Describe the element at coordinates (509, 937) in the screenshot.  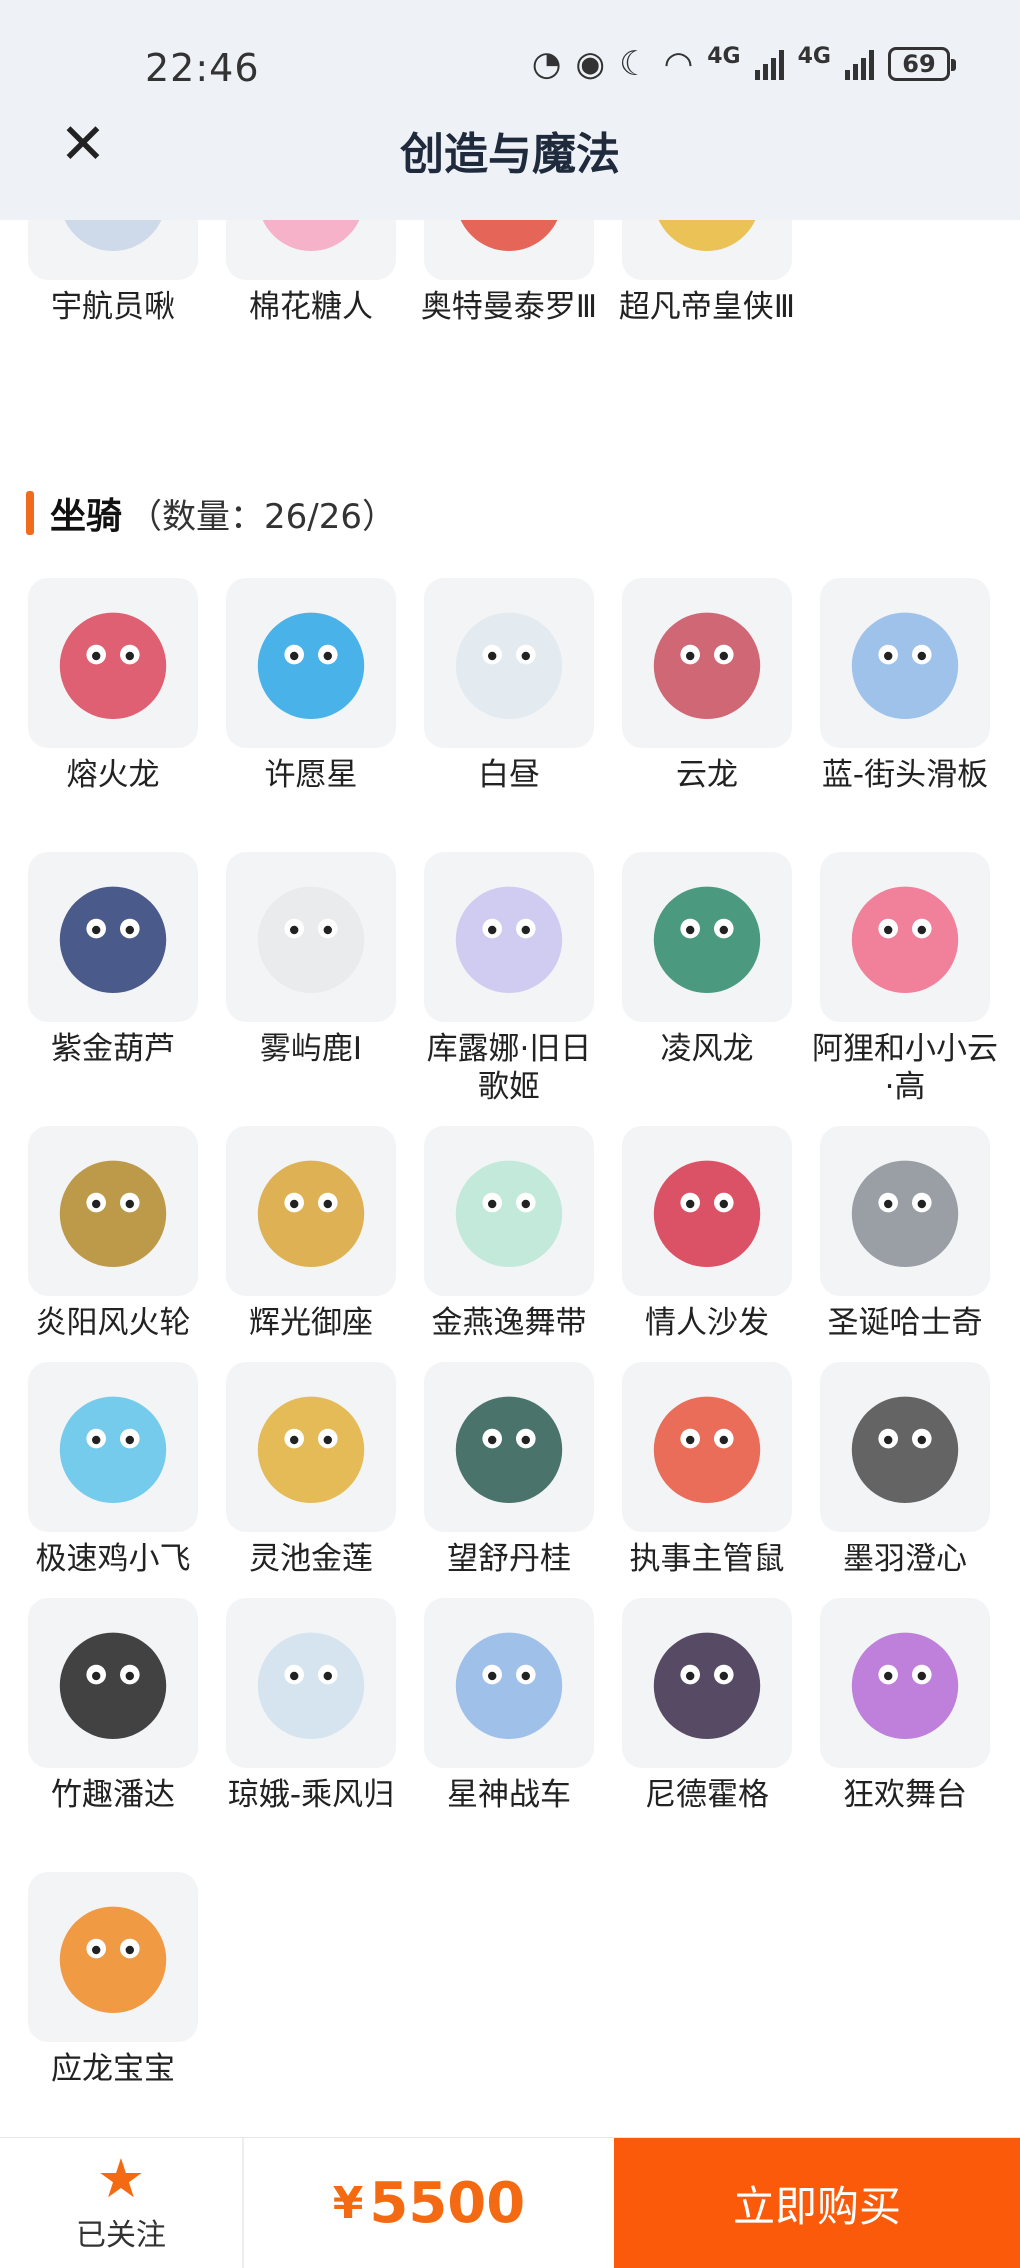
I see `diva-icon` at that location.